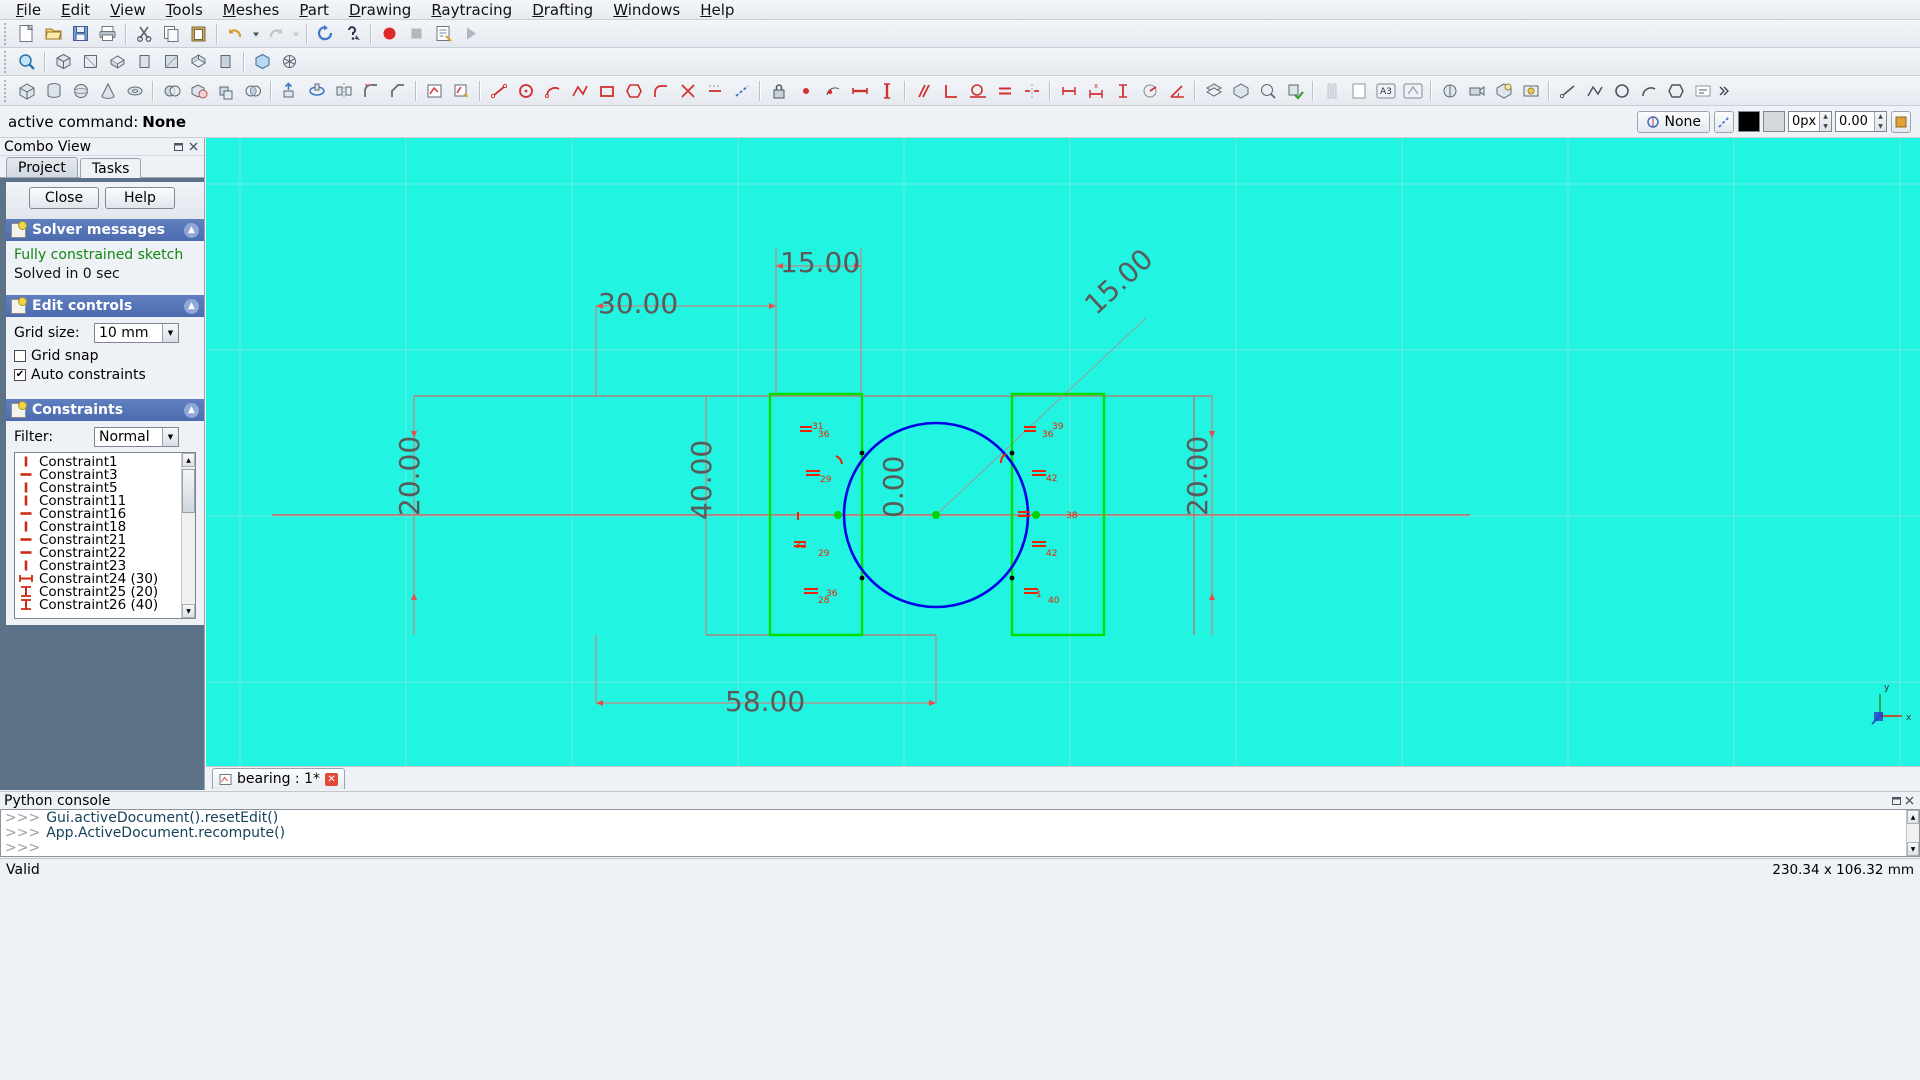 The image size is (1920, 1080). I want to click on constrain-distance-x-icon: x, so click(1095, 91).